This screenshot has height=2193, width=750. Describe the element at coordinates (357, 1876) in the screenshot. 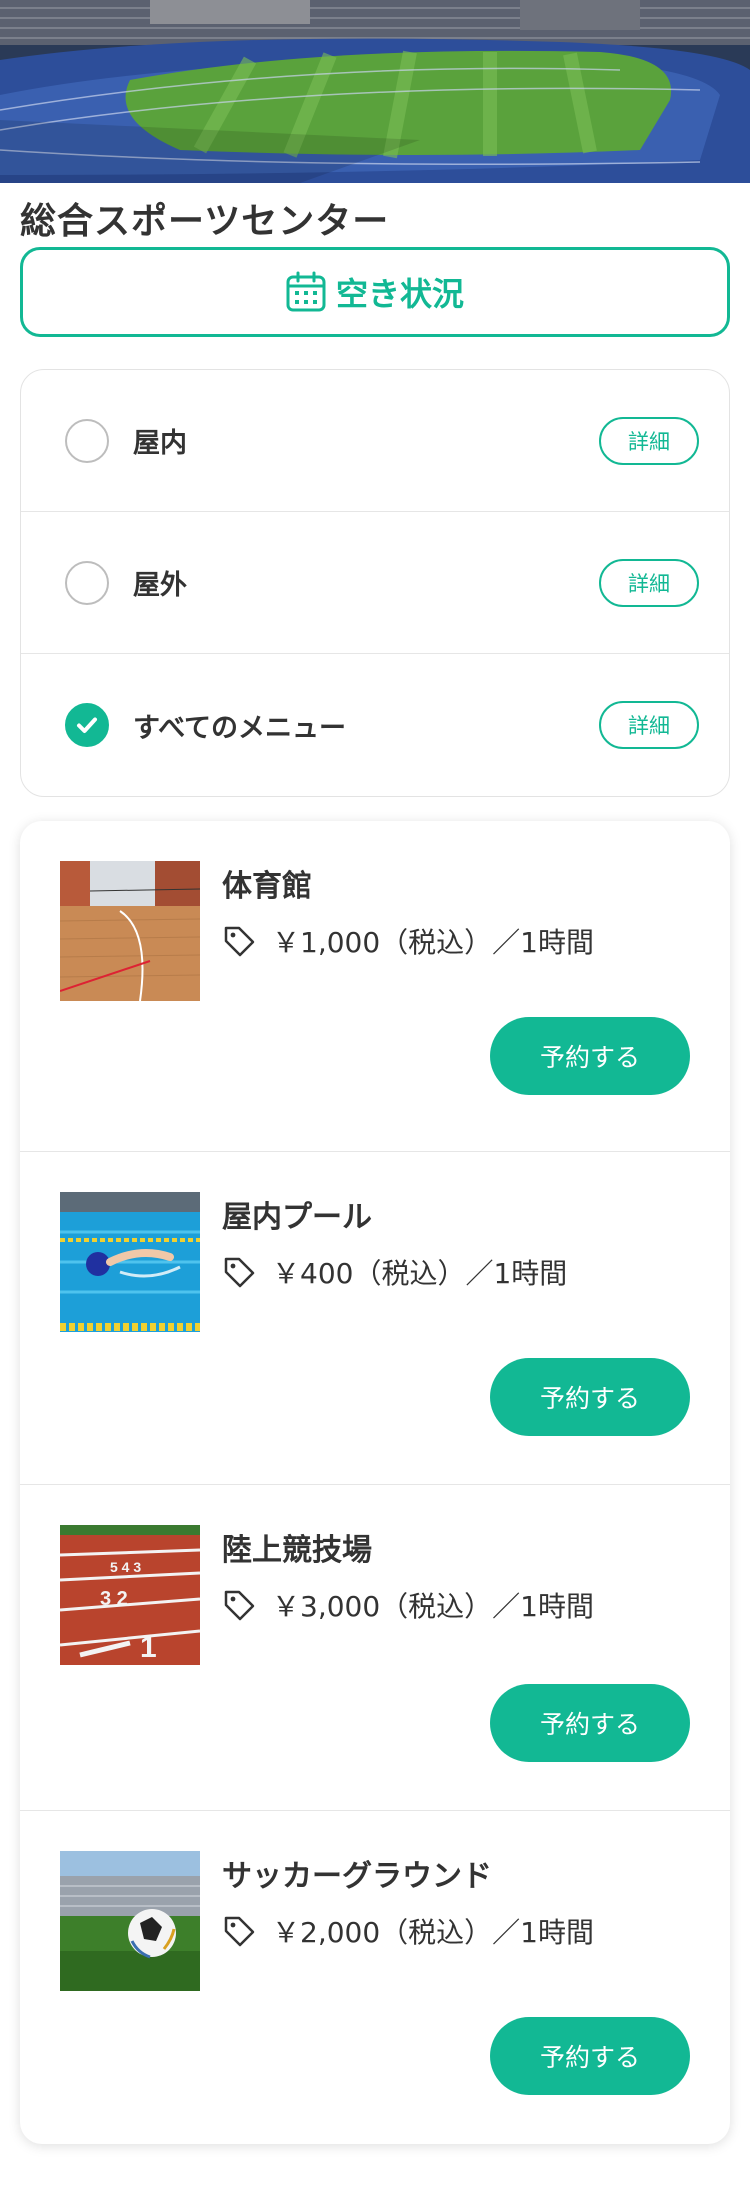

I see `menu-title: サッカーグラウンド` at that location.